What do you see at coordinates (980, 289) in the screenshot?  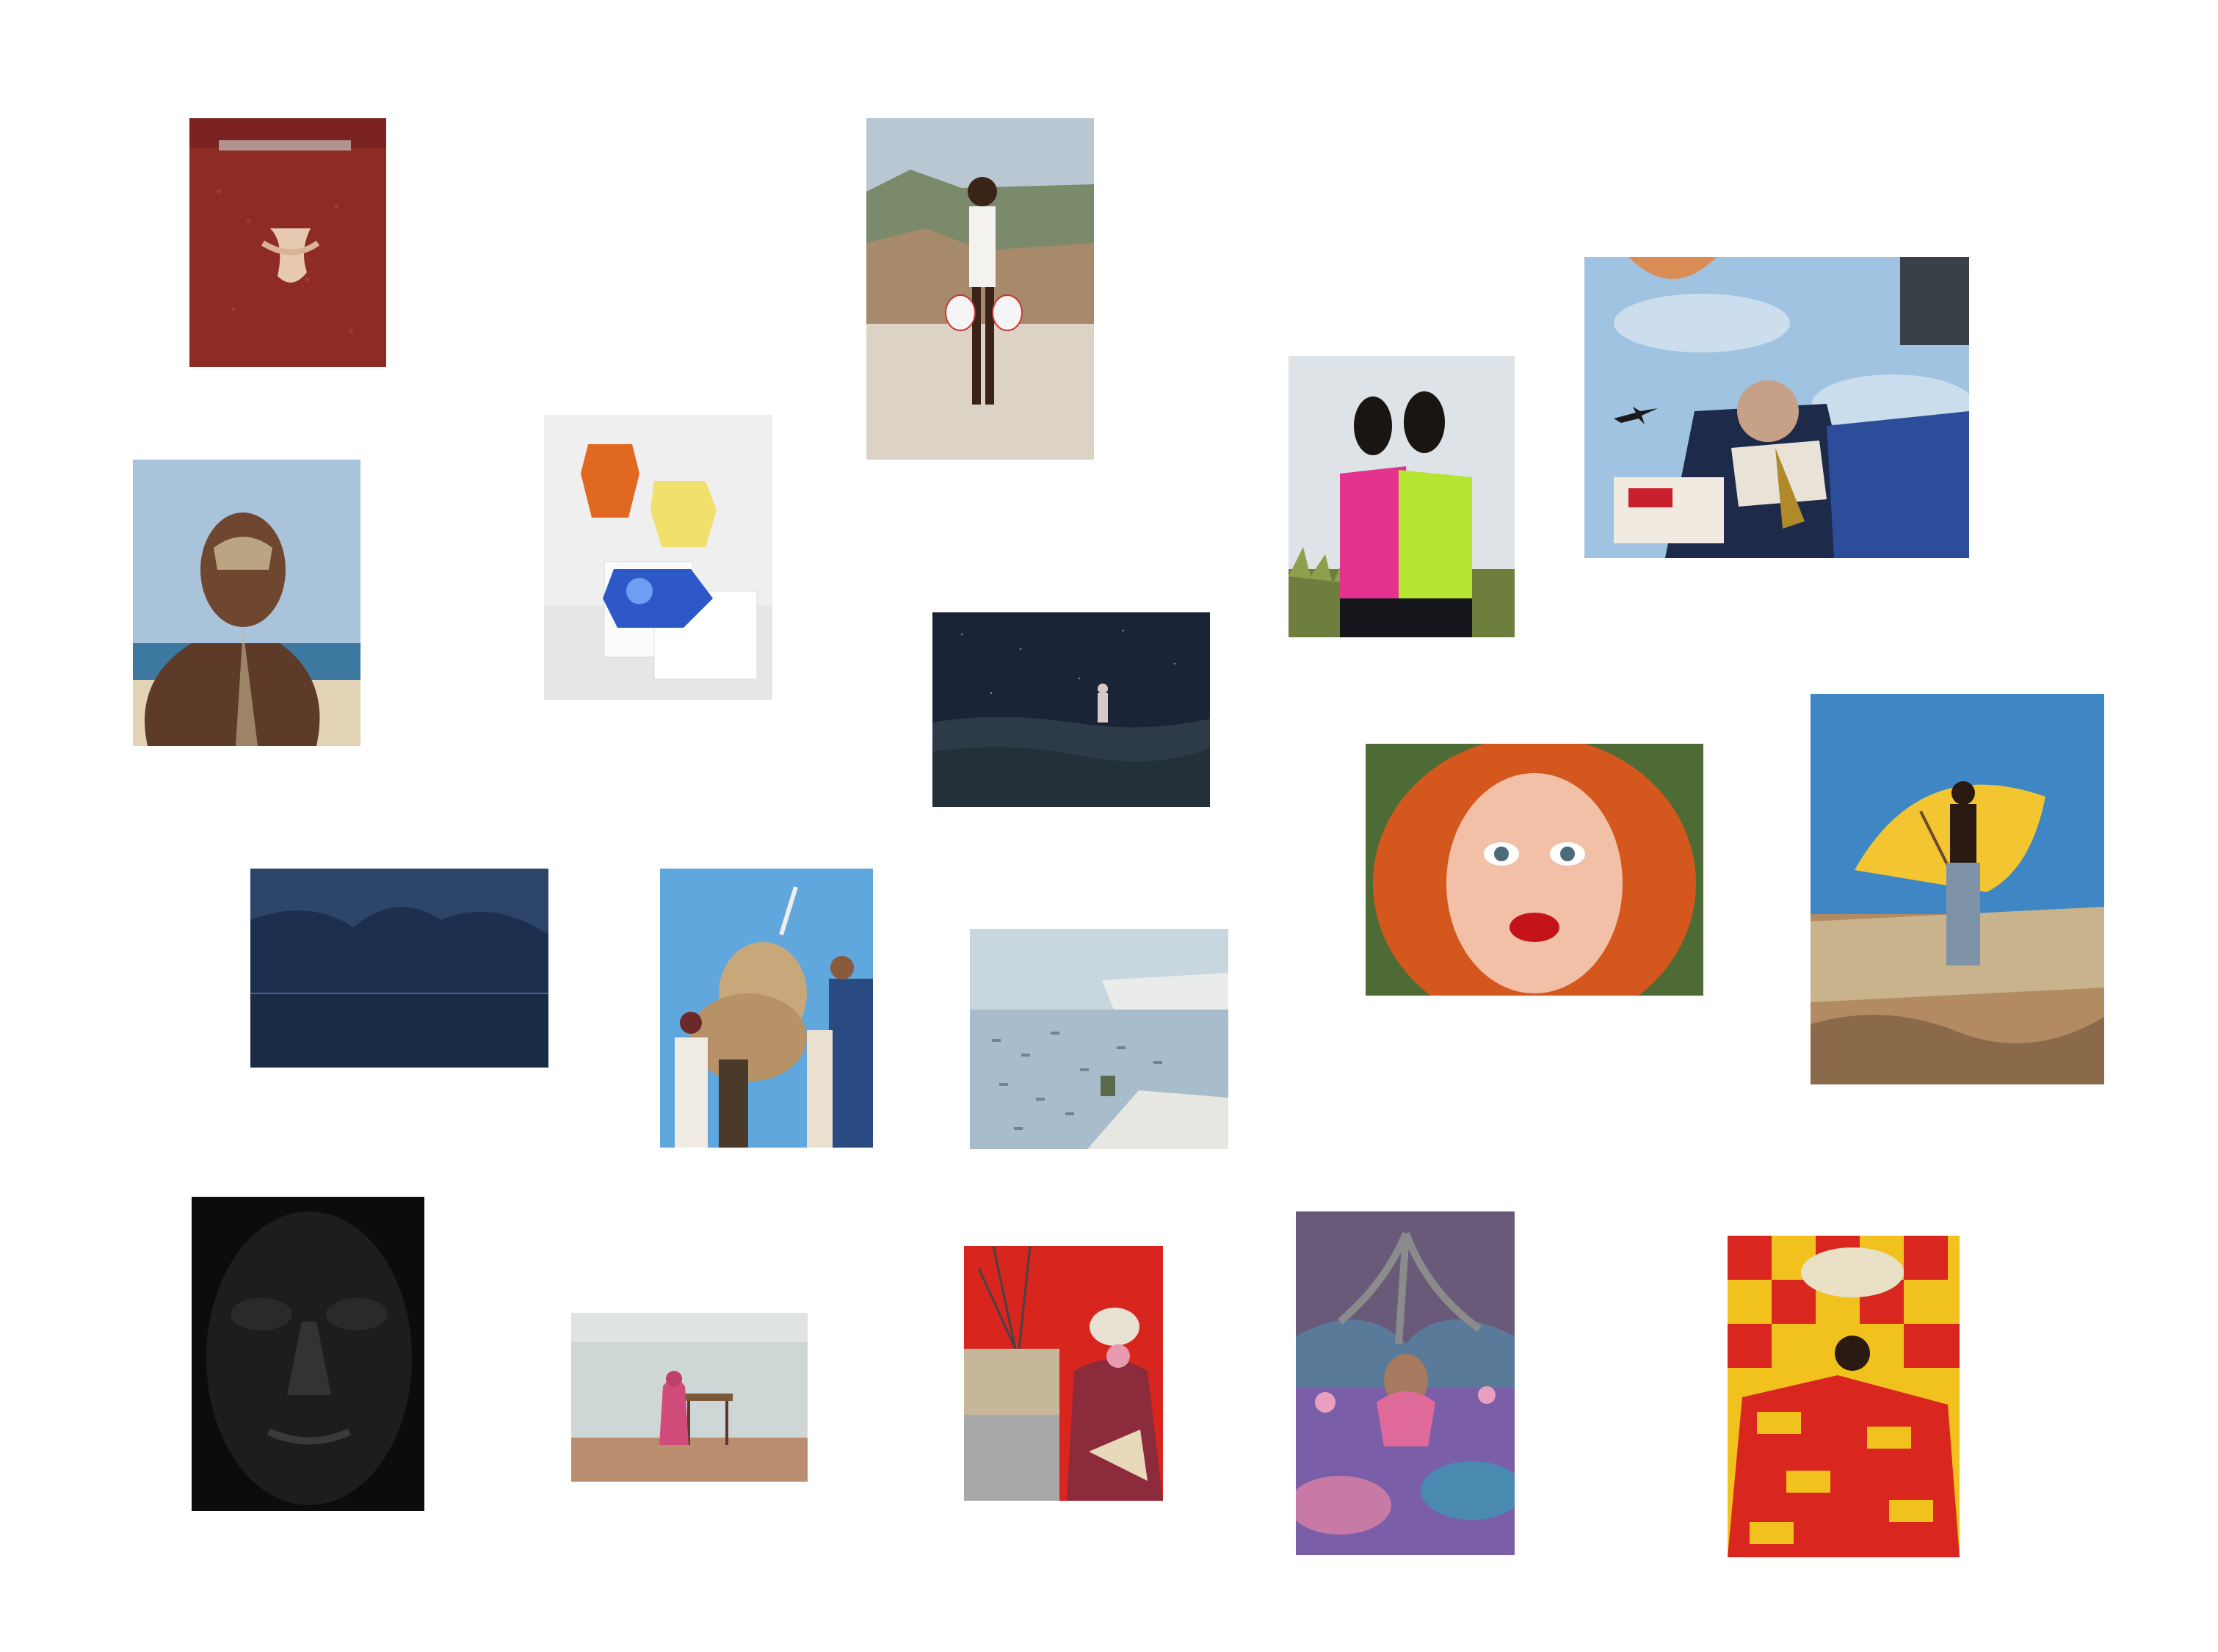 I see `photo-boxer-on-beach` at bounding box center [980, 289].